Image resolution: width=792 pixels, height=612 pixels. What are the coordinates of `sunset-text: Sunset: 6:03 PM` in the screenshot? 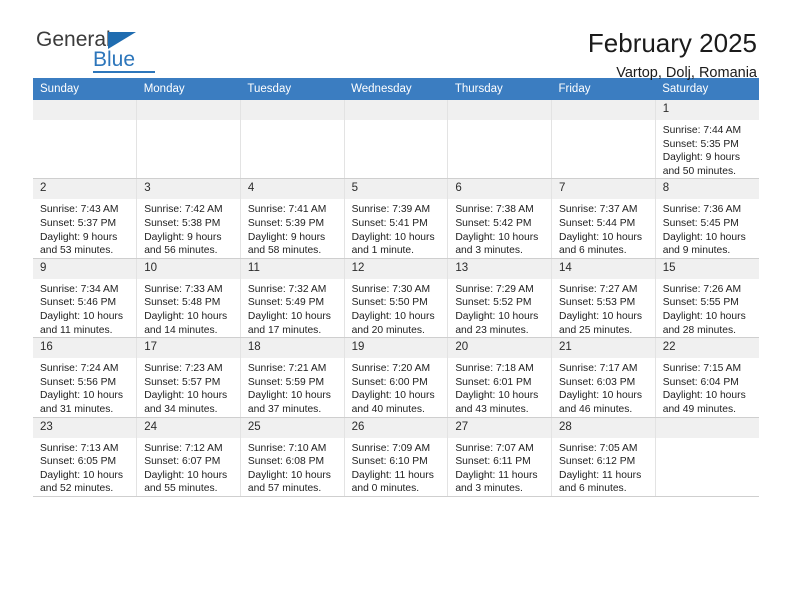 It's located at (597, 382).